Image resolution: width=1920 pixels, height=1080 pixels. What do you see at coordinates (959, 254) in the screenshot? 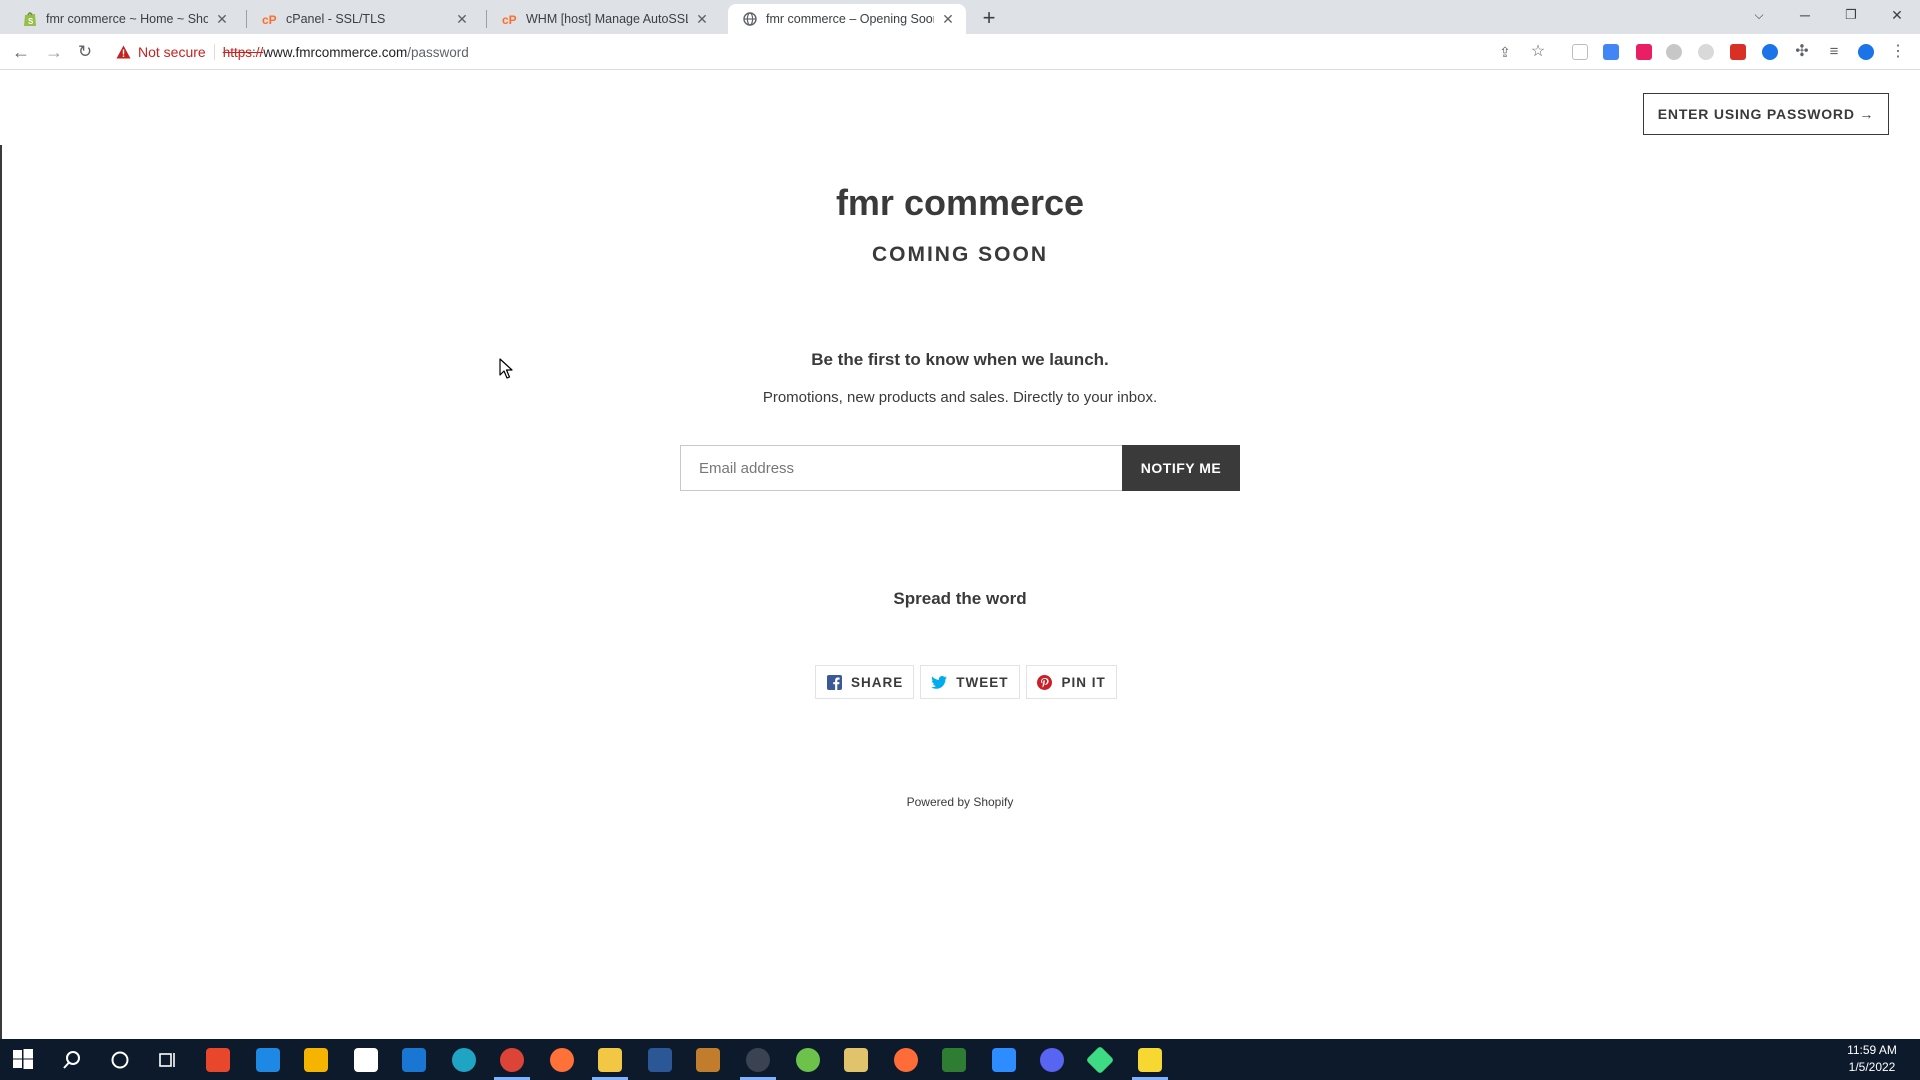
I see `coming-soon-subtitle: COMING SOON` at bounding box center [959, 254].